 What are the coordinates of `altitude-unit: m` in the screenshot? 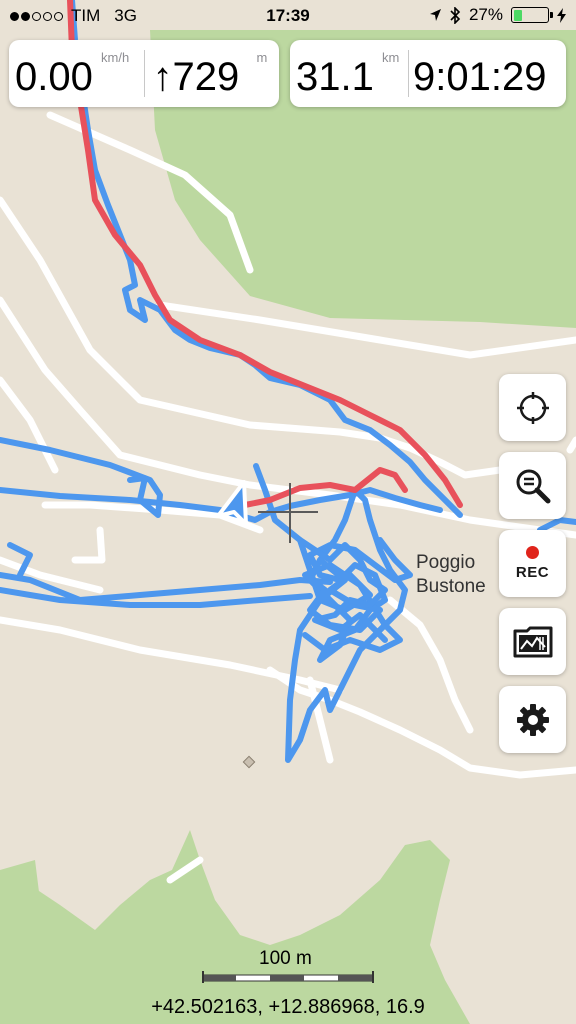 It's located at (262, 57).